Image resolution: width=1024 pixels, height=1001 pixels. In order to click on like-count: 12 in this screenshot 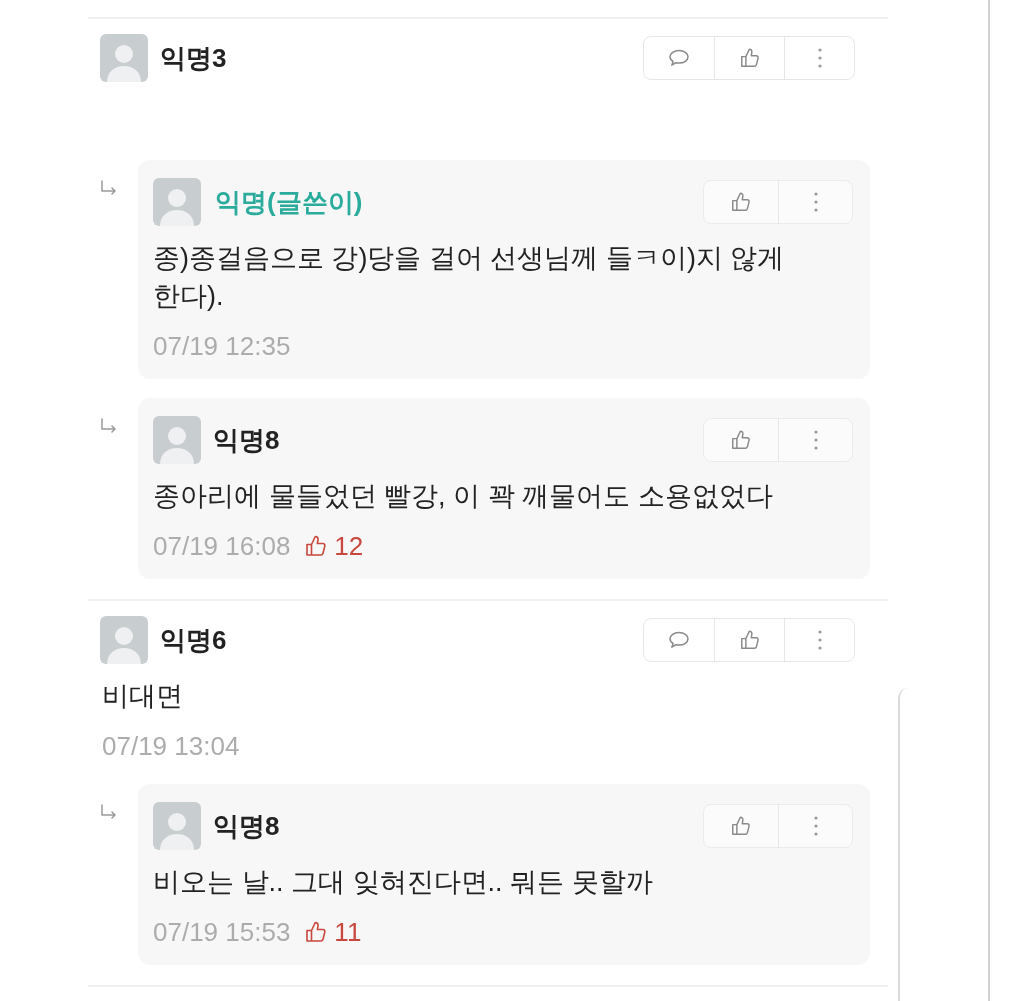, I will do `click(349, 546)`.